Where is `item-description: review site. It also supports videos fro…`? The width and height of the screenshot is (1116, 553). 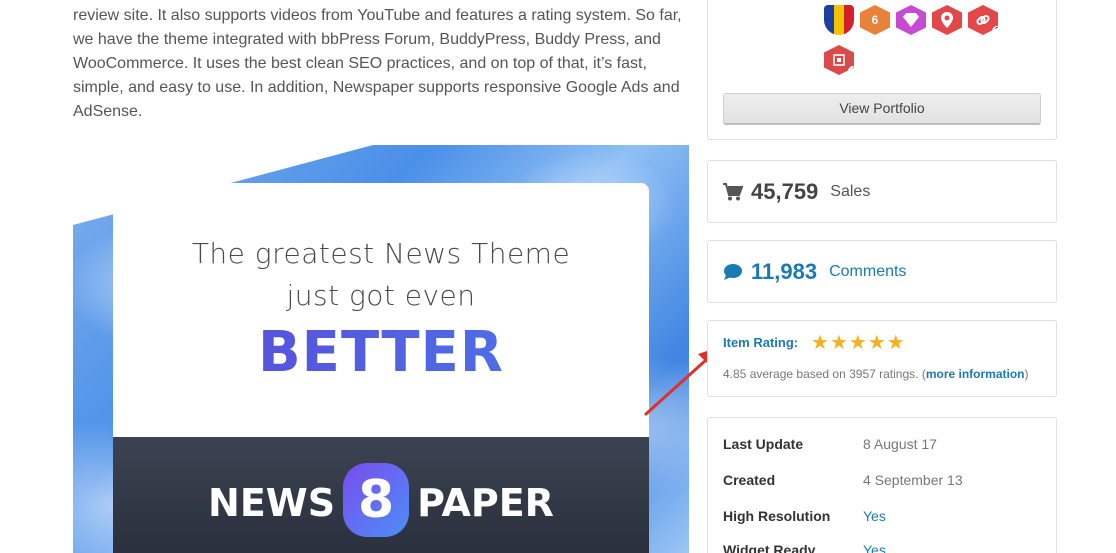
item-description: review site. It also supports videos fro… is located at coordinates (377, 63).